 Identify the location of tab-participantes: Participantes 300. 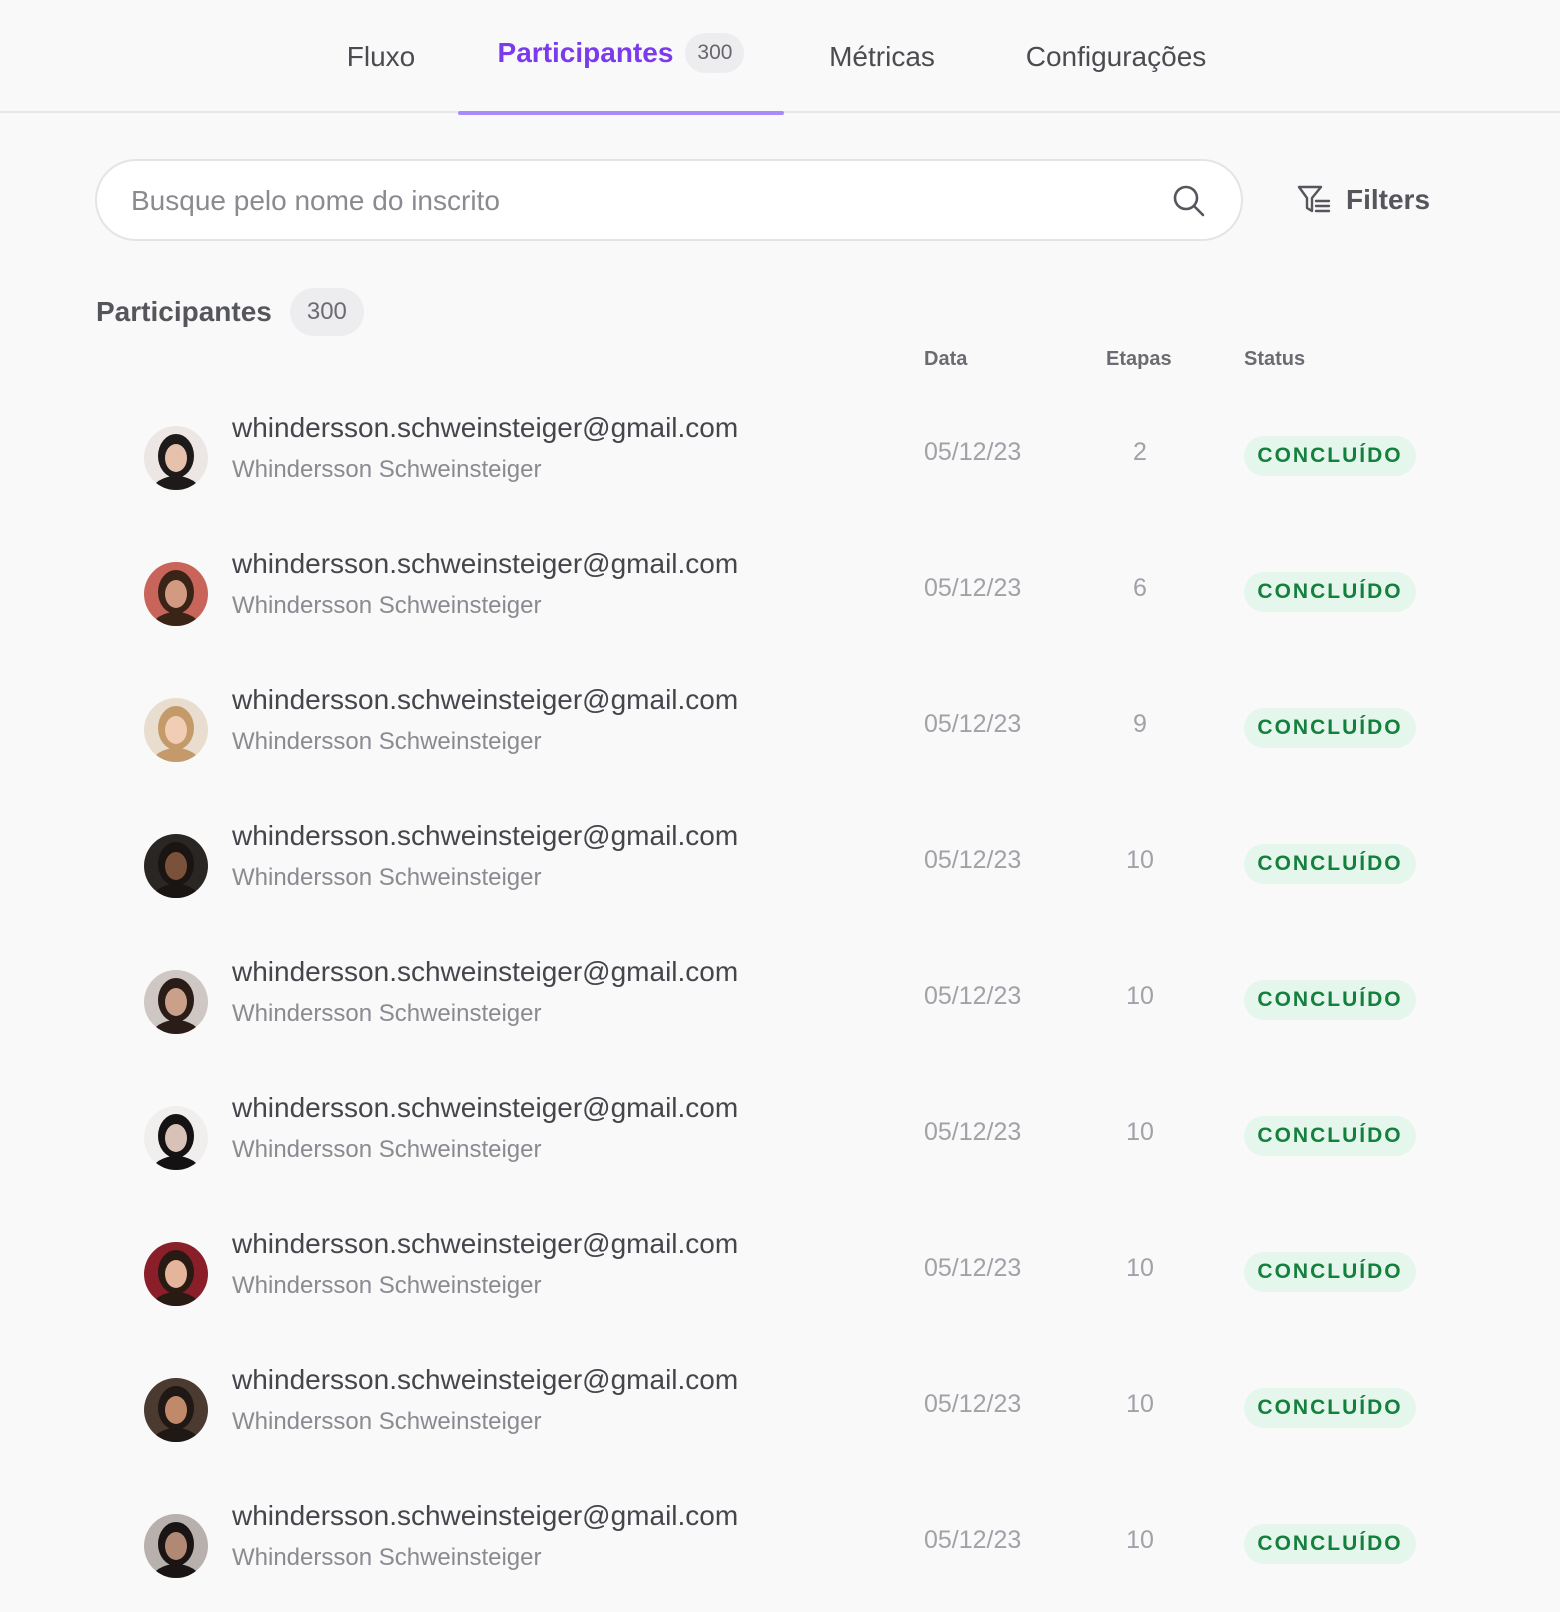
(621, 57).